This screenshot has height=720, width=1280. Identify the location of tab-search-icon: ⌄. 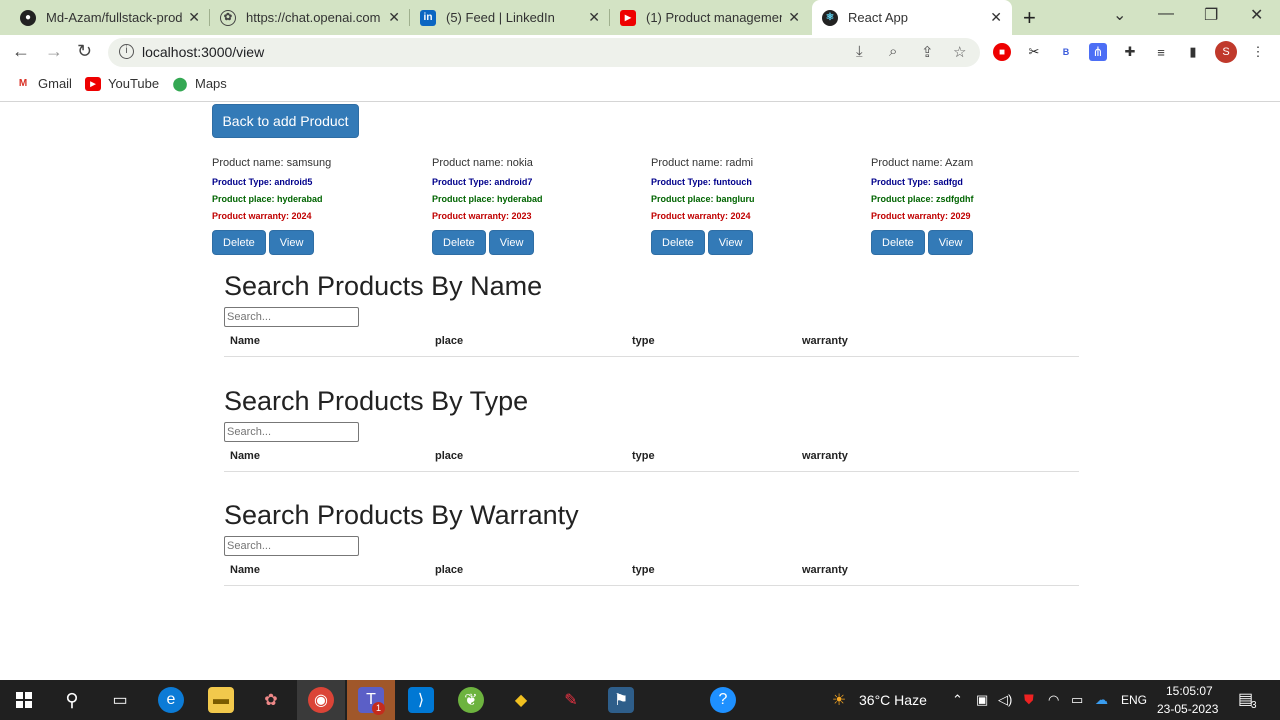
(1119, 15).